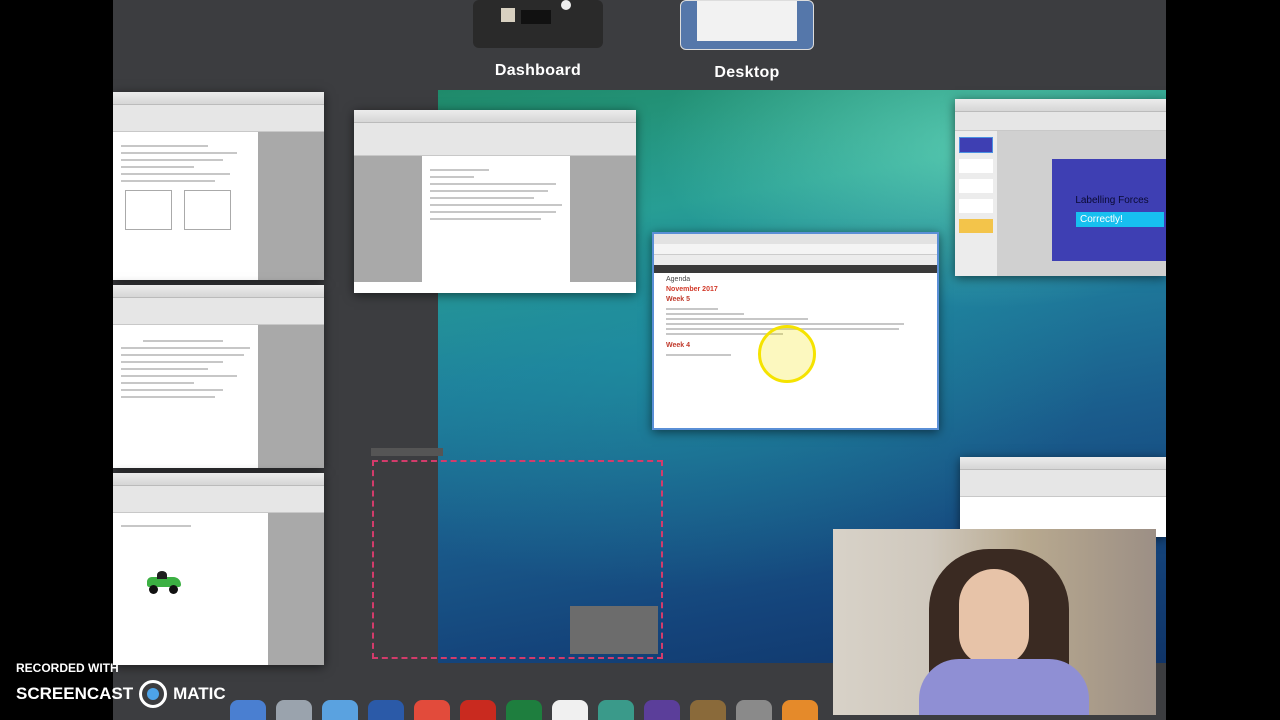 This screenshot has width=1280, height=720. I want to click on itunes-icon, so click(570, 710).